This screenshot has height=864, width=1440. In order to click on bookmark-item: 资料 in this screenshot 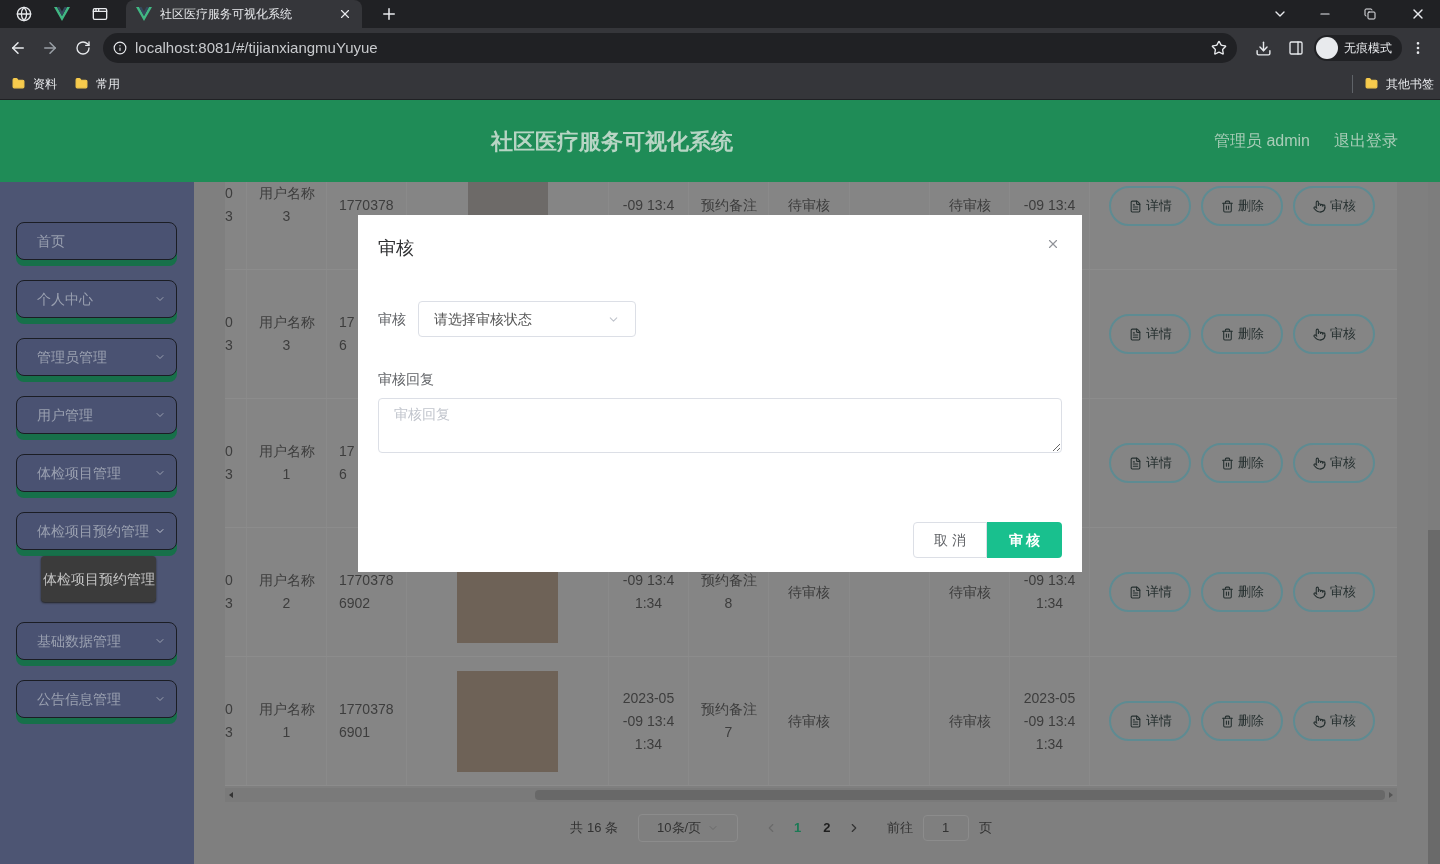, I will do `click(34, 83)`.